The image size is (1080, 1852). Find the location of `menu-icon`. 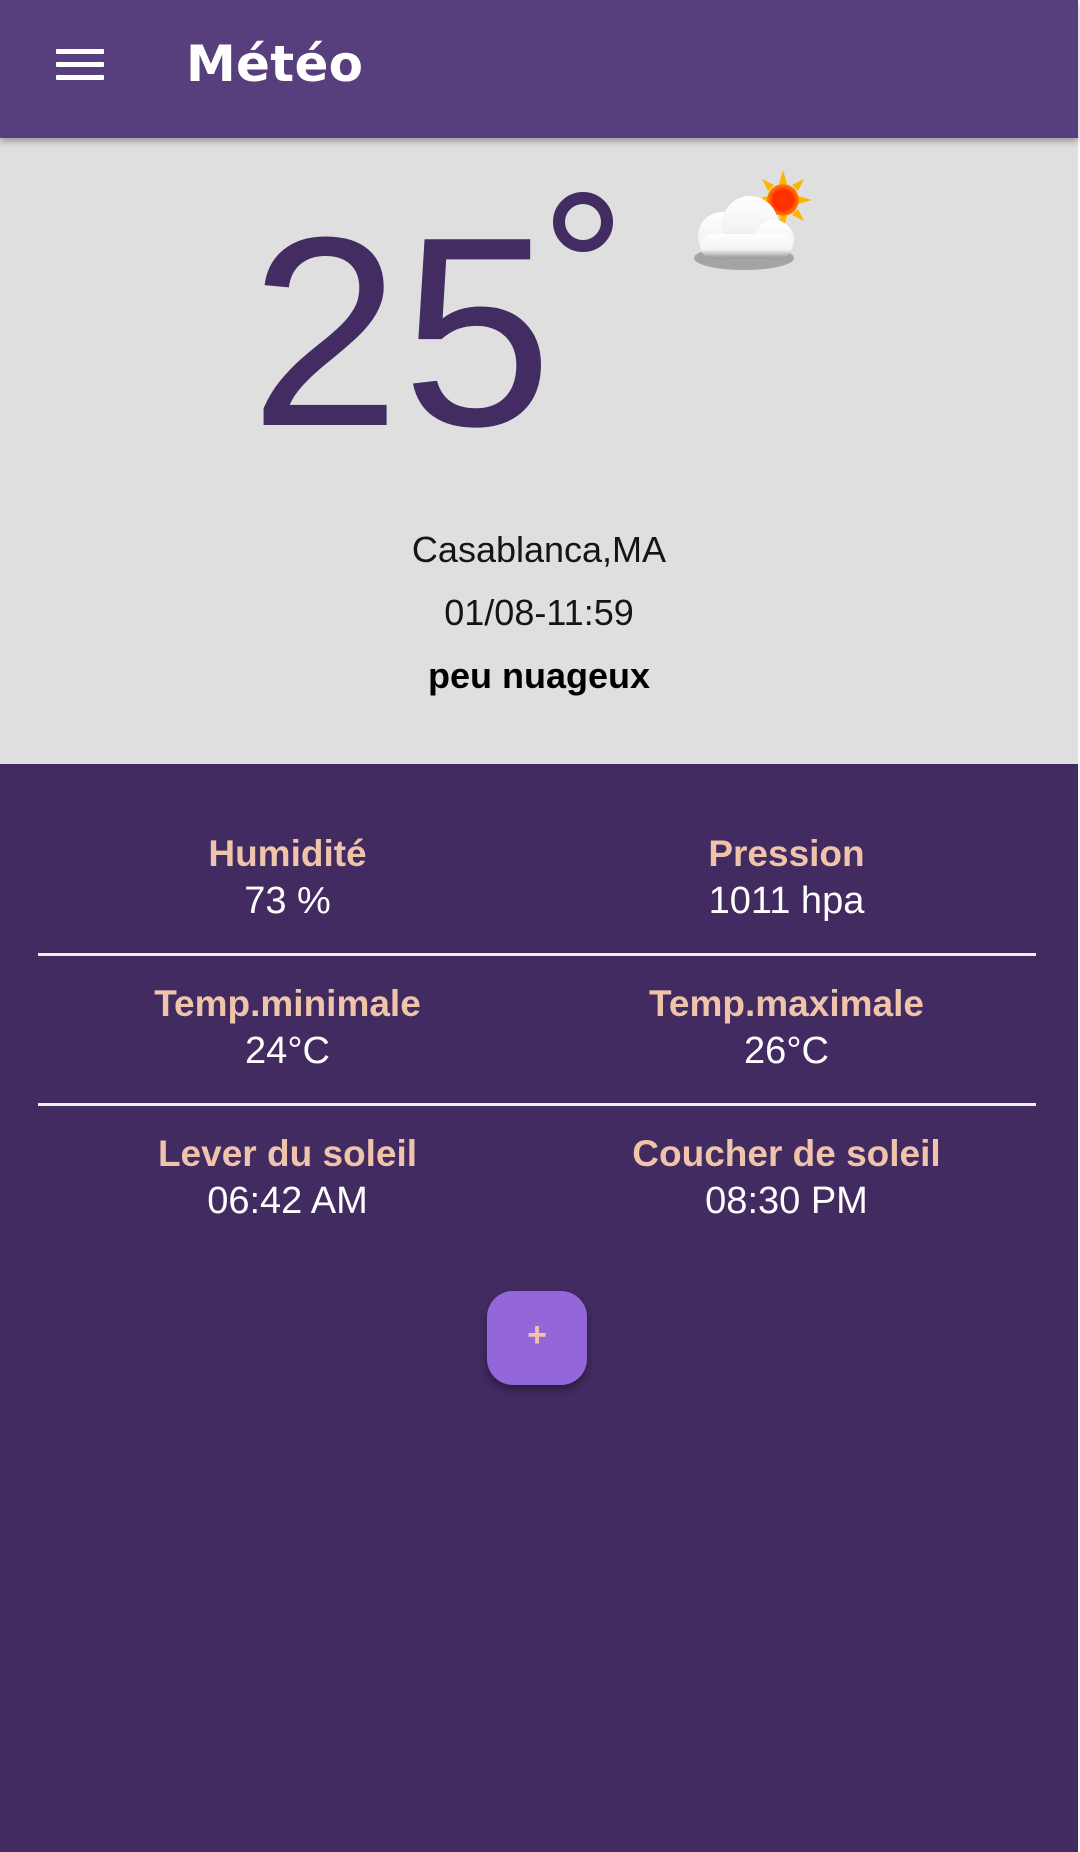

menu-icon is located at coordinates (80, 65).